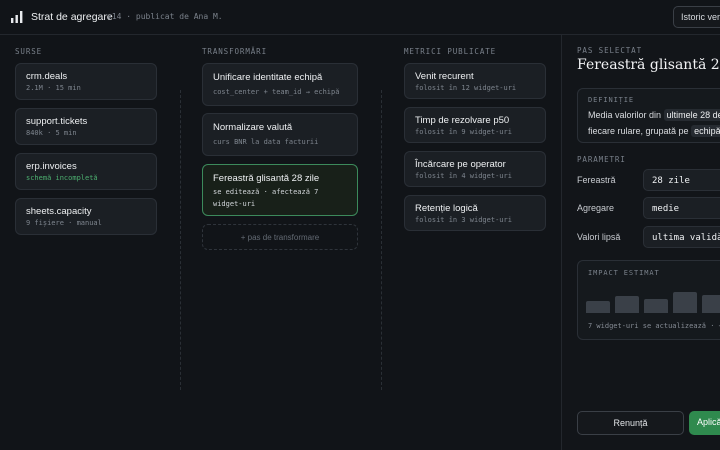 This screenshot has height=450, width=720. Describe the element at coordinates (599, 237) in the screenshot. I see `param-label-missing: Valori lipsă` at that location.